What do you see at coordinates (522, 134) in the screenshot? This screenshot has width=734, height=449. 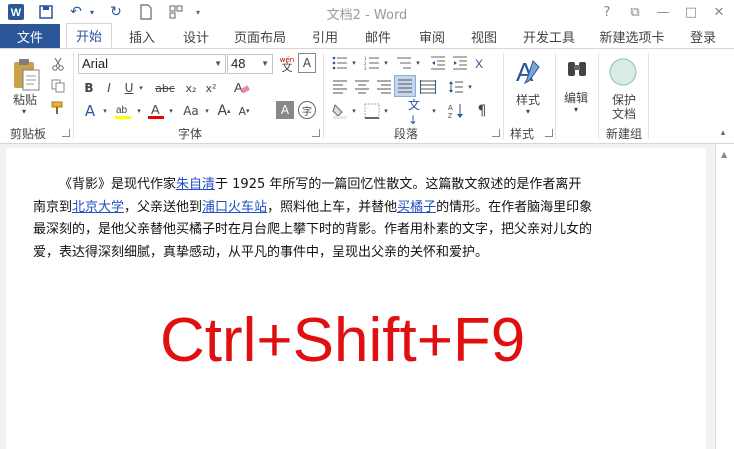 I see `styles-group-label: 样式` at bounding box center [522, 134].